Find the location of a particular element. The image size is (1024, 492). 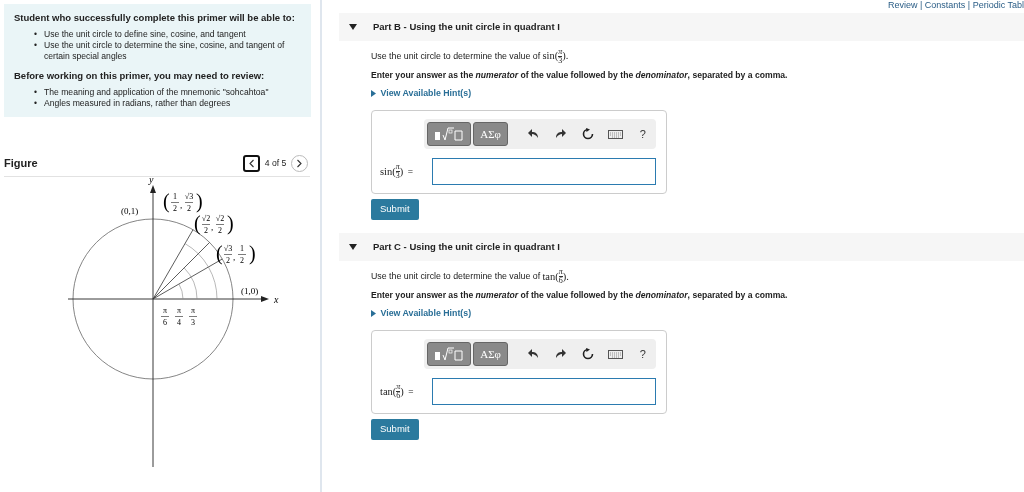

header-links: Review | Constants | Periodic Tabl is located at coordinates (955, 5).